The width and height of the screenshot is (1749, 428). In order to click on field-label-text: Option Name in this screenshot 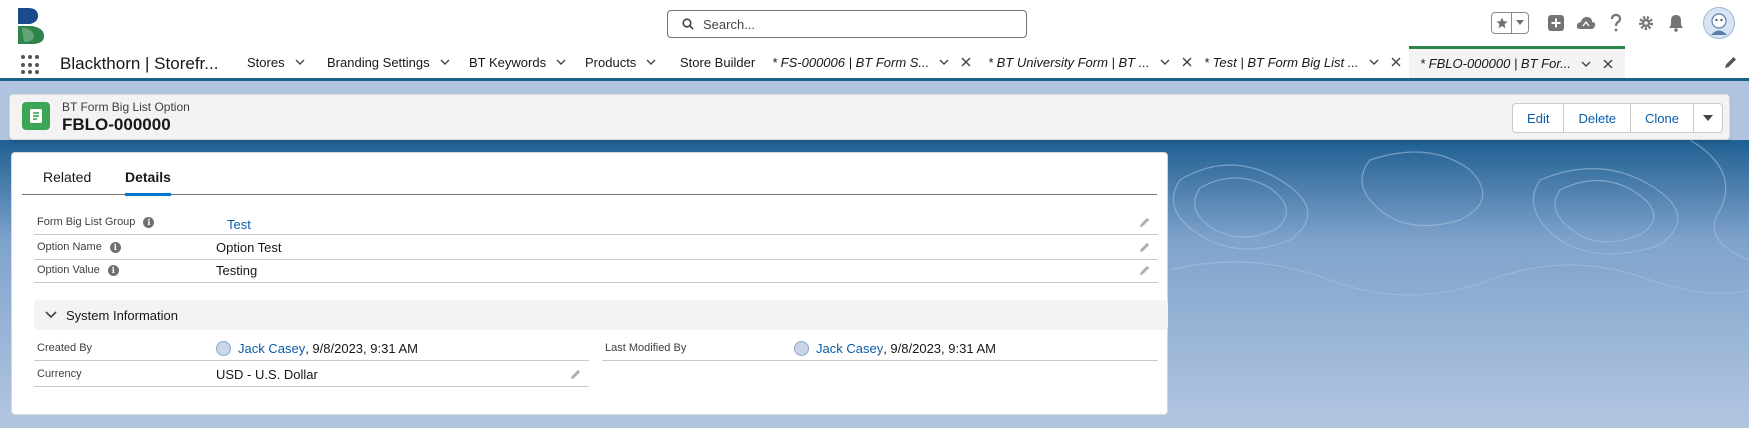, I will do `click(69, 247)`.